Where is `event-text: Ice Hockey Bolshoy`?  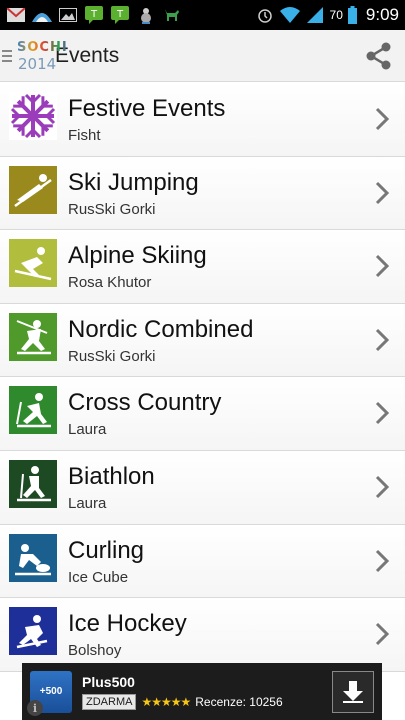 event-text: Ice Hockey Bolshoy is located at coordinates (127, 635).